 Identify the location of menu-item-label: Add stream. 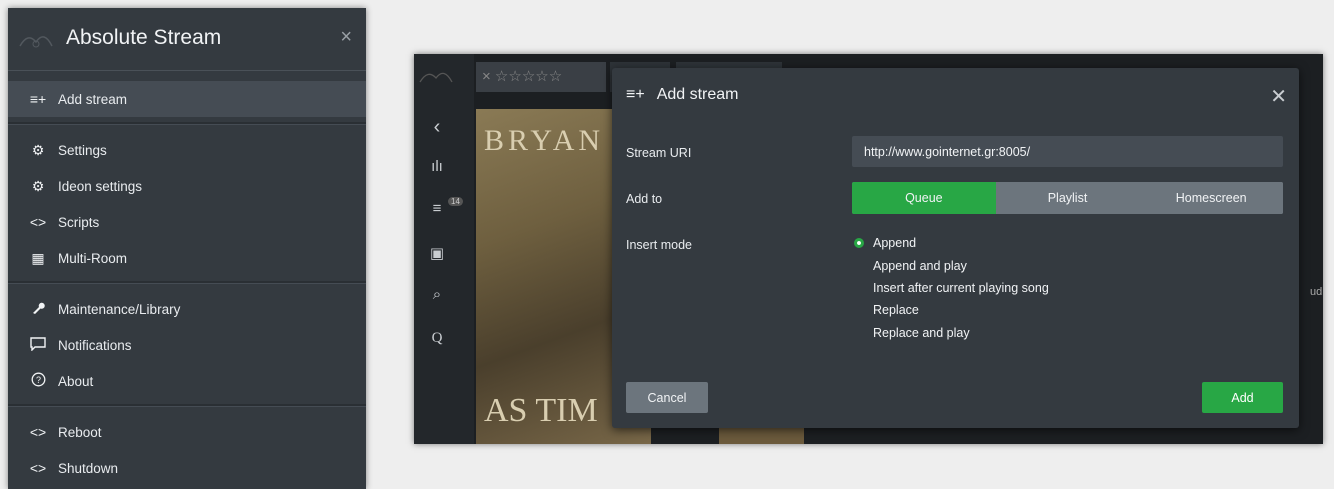
(93, 99).